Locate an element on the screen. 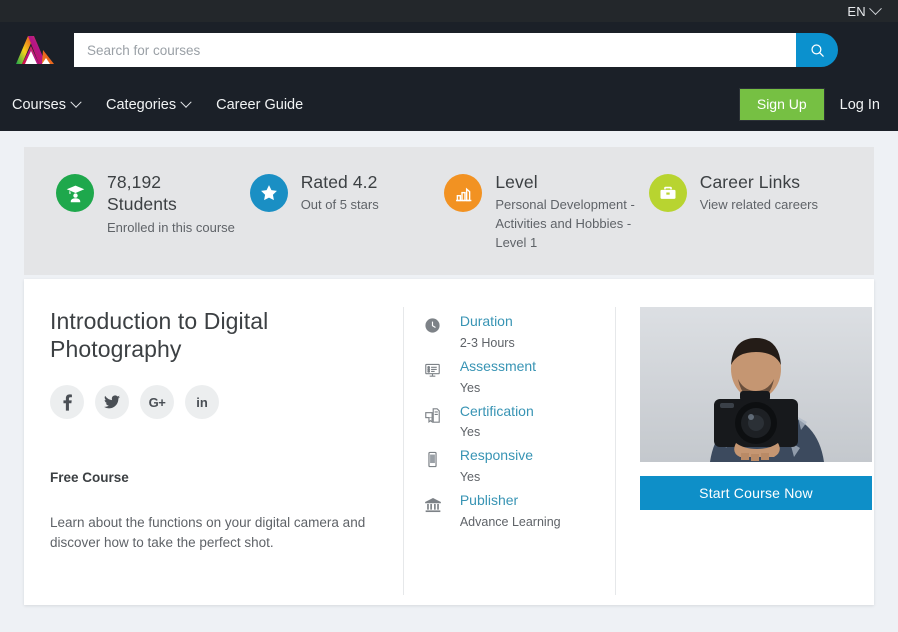  stat-text: 78,192 Students Enrolled in this course is located at coordinates (171, 204).